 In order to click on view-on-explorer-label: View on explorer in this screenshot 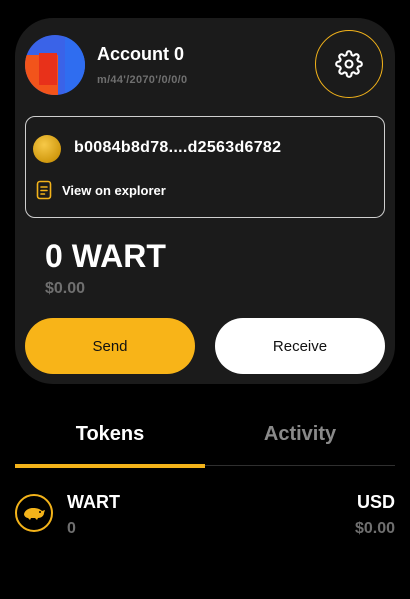, I will do `click(114, 190)`.